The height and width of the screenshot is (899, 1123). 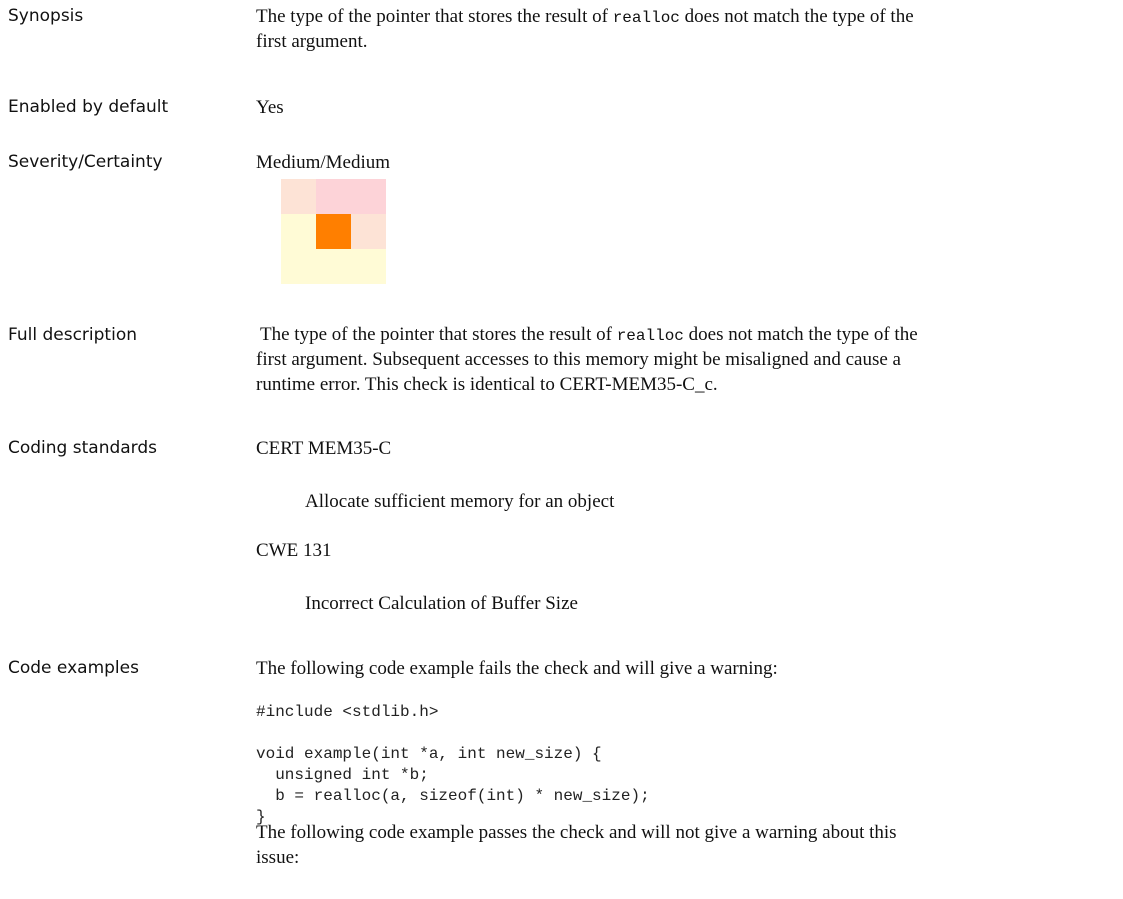 What do you see at coordinates (324, 448) in the screenshot?
I see `standard-id: CERT MEM35-C` at bounding box center [324, 448].